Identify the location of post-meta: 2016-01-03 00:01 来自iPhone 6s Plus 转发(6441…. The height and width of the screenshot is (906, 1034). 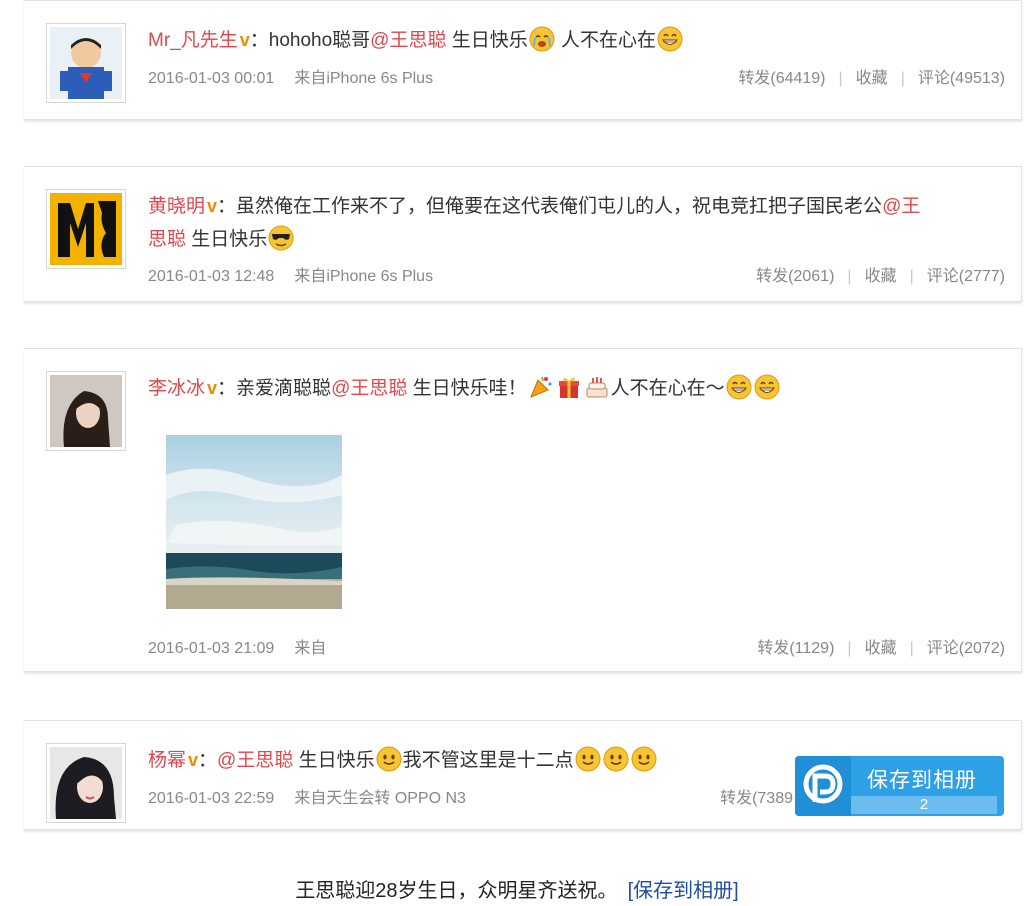
(576, 79).